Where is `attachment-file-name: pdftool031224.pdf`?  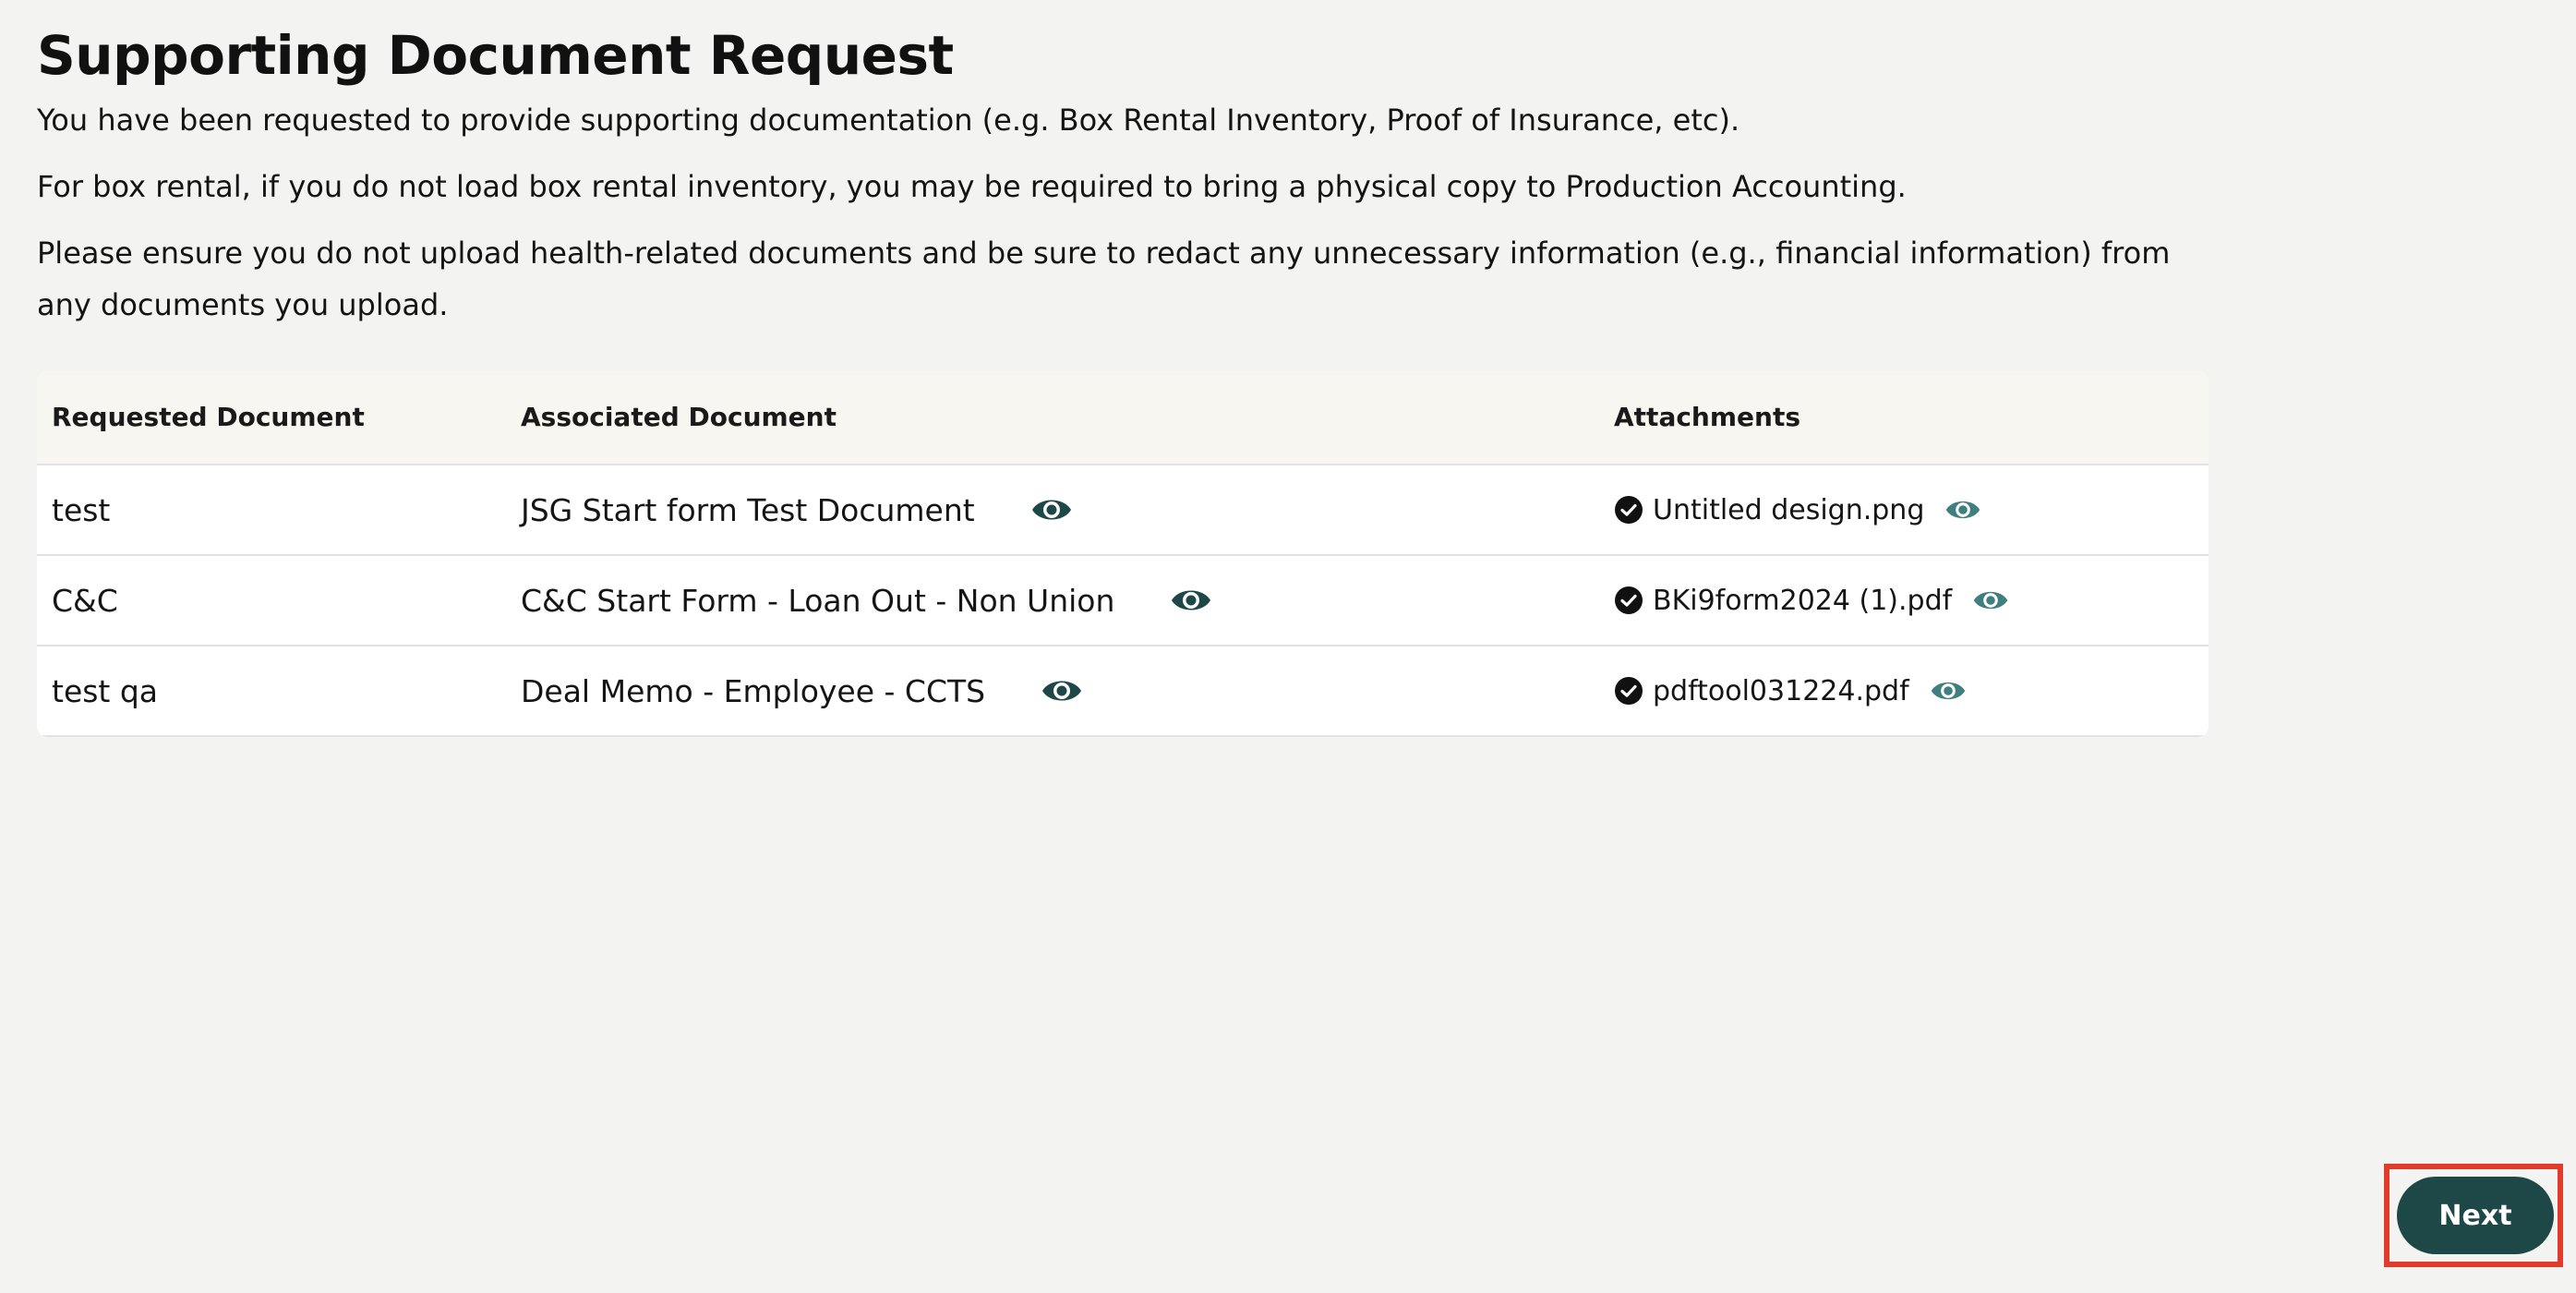 attachment-file-name: pdftool031224.pdf is located at coordinates (1781, 690).